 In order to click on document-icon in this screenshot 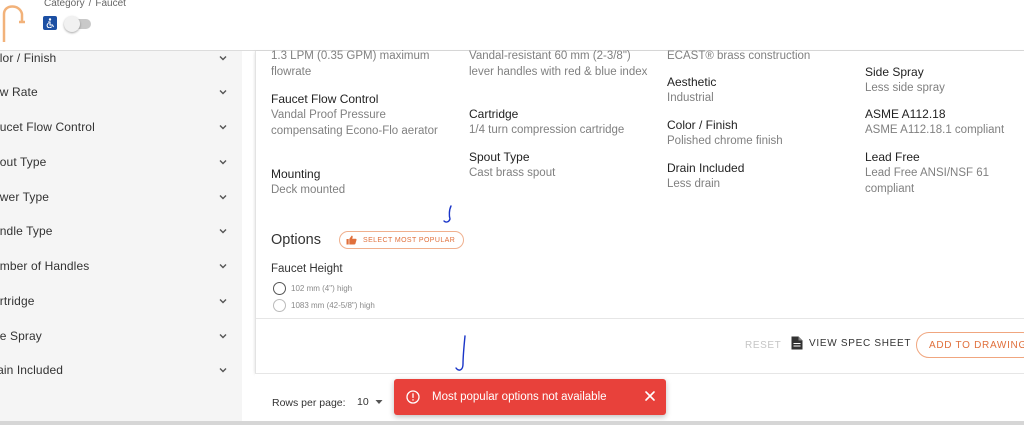, I will do `click(797, 343)`.